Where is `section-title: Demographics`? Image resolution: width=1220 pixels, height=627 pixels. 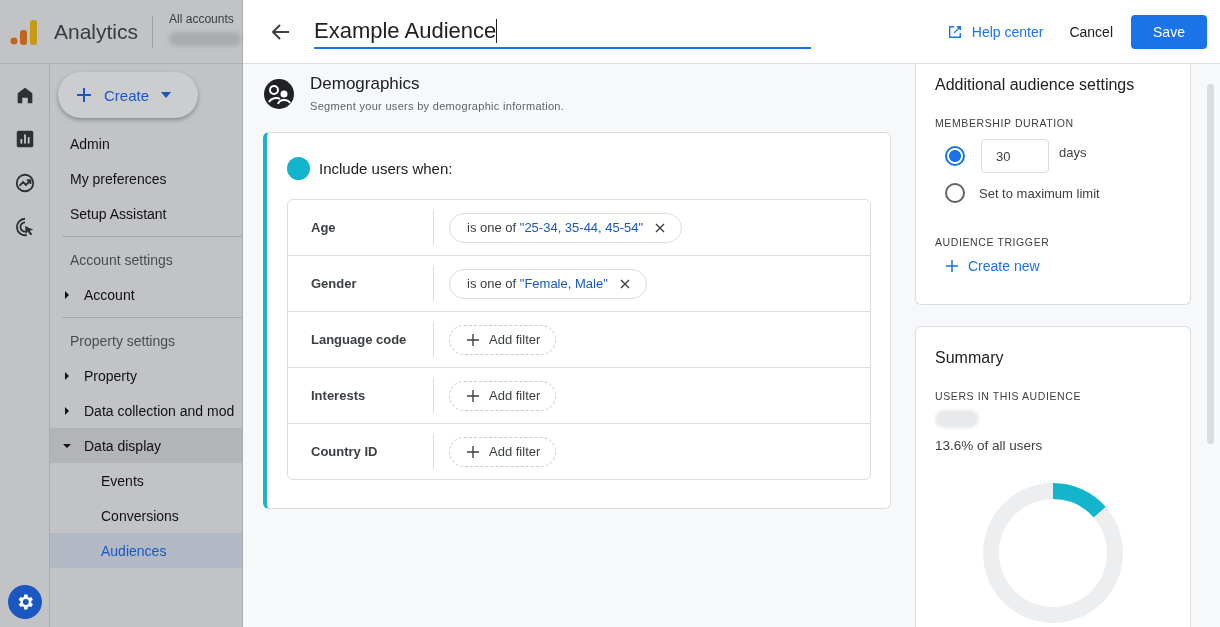 section-title: Demographics is located at coordinates (365, 84).